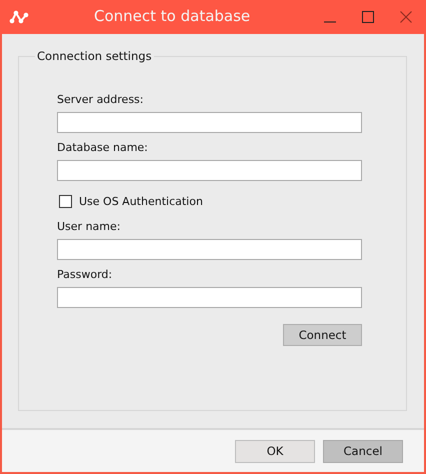  What do you see at coordinates (94, 56) in the screenshot?
I see `group-title: Connection settings` at bounding box center [94, 56].